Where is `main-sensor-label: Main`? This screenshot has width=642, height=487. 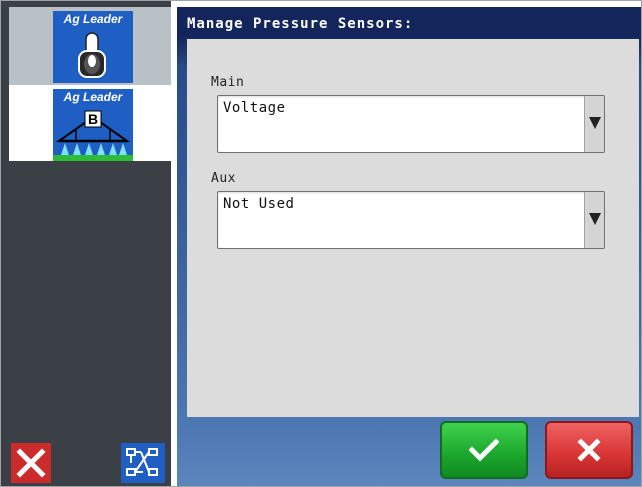
main-sensor-label: Main is located at coordinates (228, 82).